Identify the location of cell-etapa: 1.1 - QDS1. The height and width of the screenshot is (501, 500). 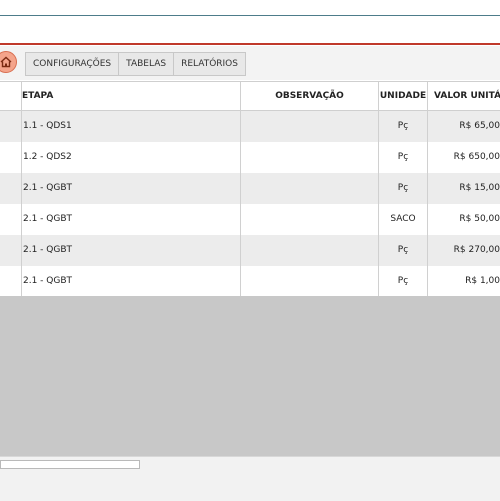
(47, 126).